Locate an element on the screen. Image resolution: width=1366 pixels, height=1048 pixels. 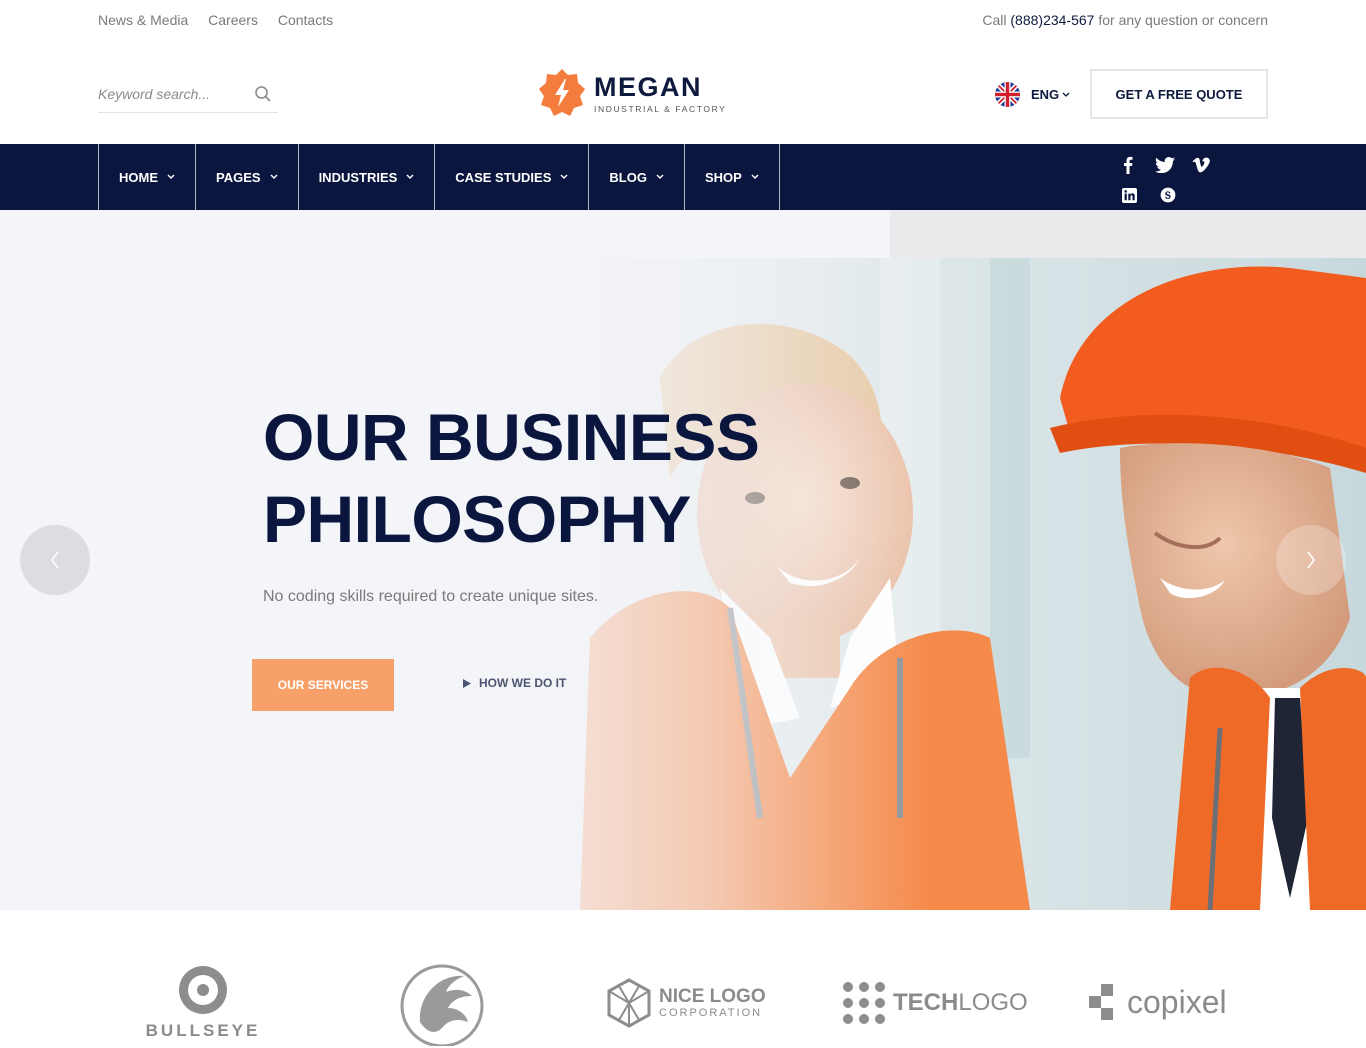
chevron-left-icon is located at coordinates (55, 560).